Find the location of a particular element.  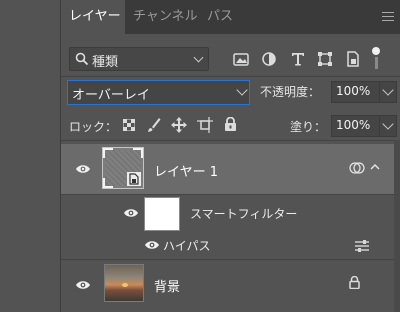

lock-transparent-pixels-icon is located at coordinates (129, 125).